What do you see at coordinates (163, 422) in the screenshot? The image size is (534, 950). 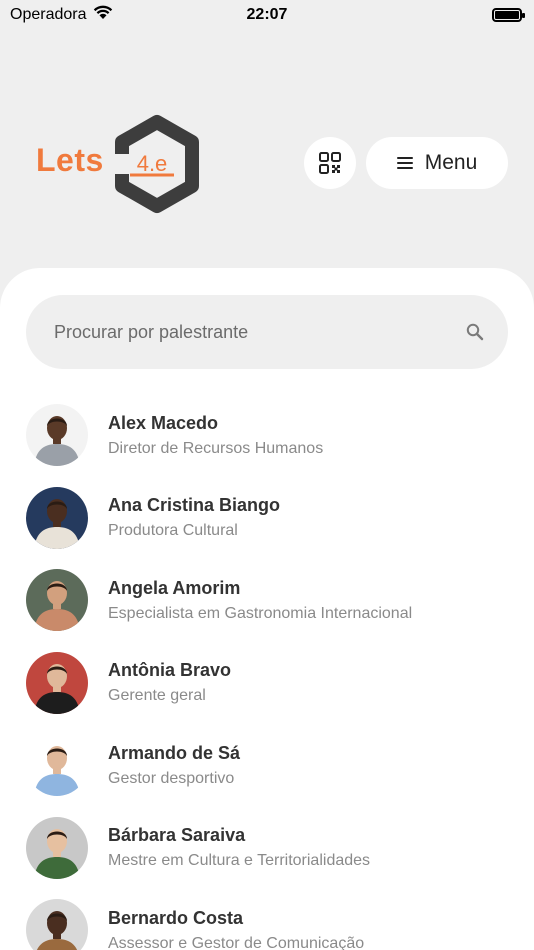 I see `speaker-name: Alex Macedo` at bounding box center [163, 422].